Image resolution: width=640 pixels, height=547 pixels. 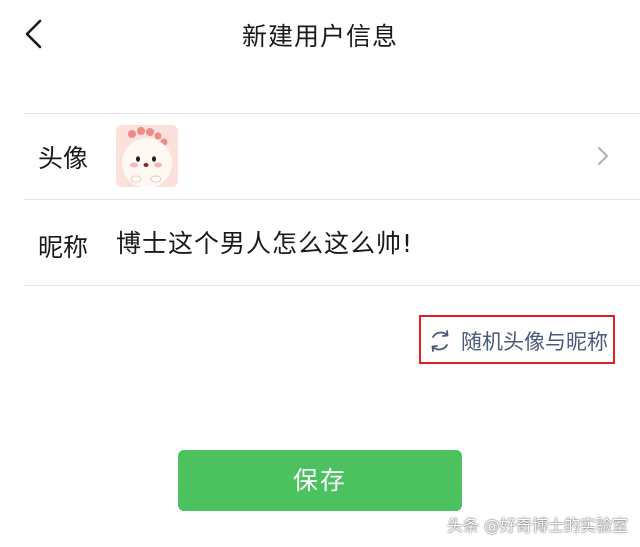 What do you see at coordinates (603, 156) in the screenshot?
I see `chevron-right-icon` at bounding box center [603, 156].